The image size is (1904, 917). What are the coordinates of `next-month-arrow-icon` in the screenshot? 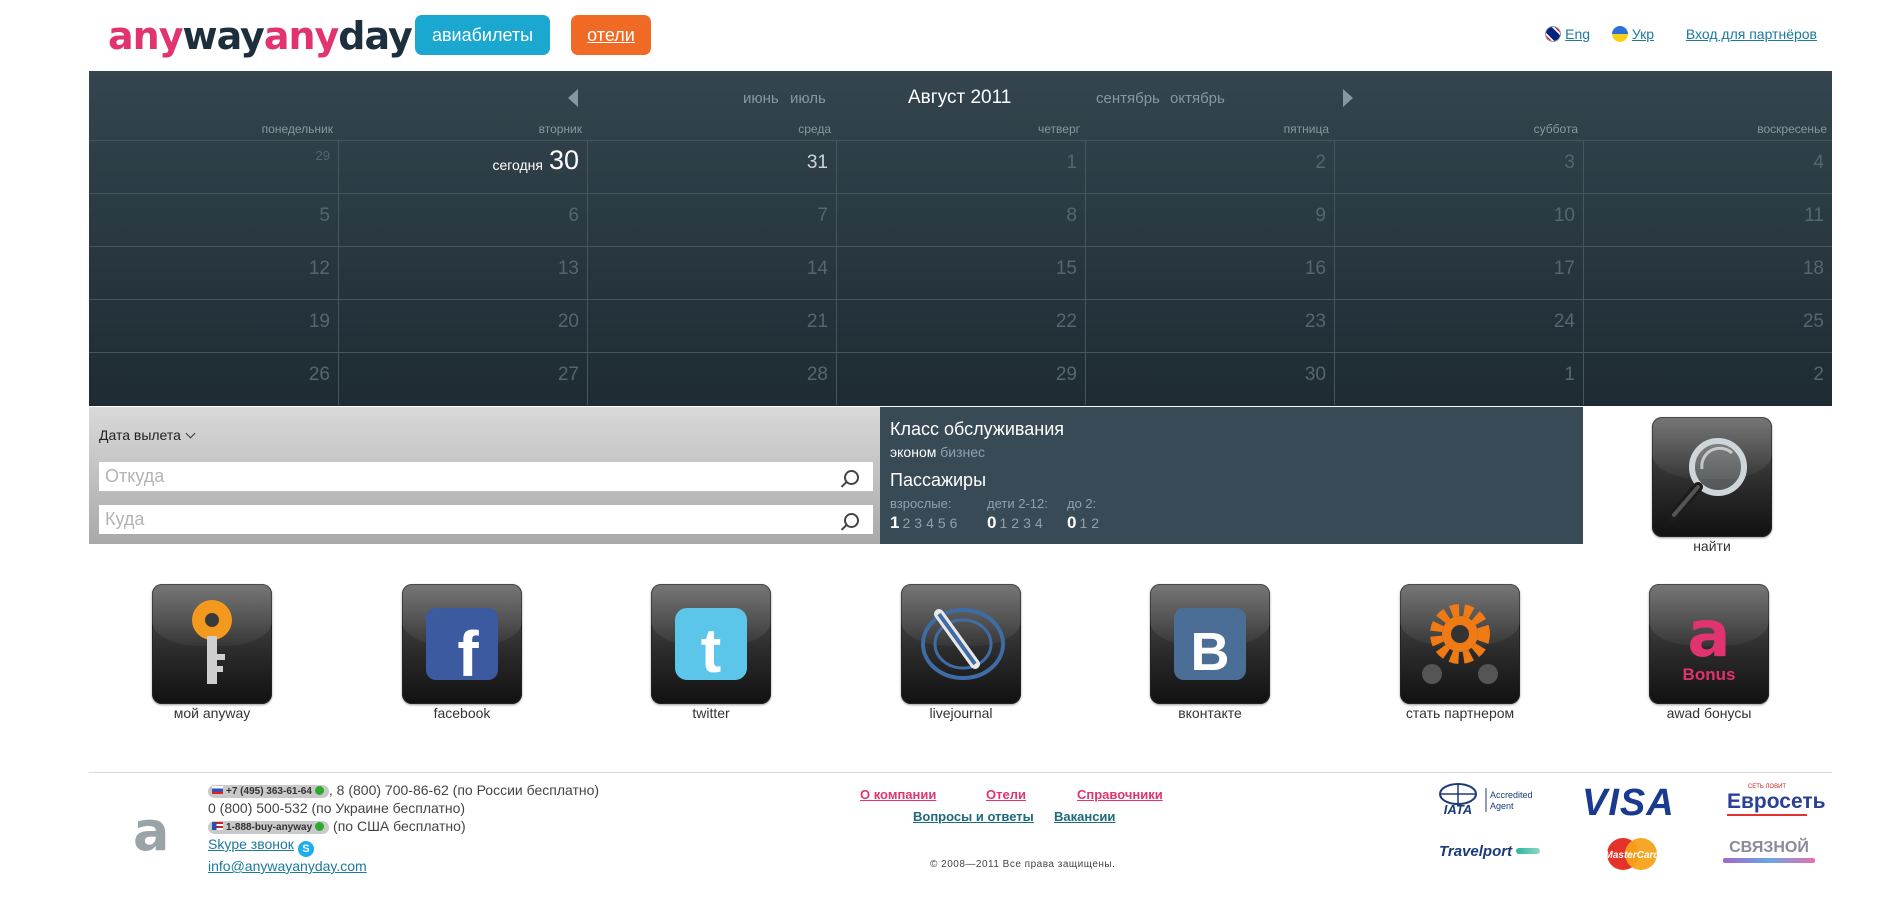 It's located at (1348, 98).